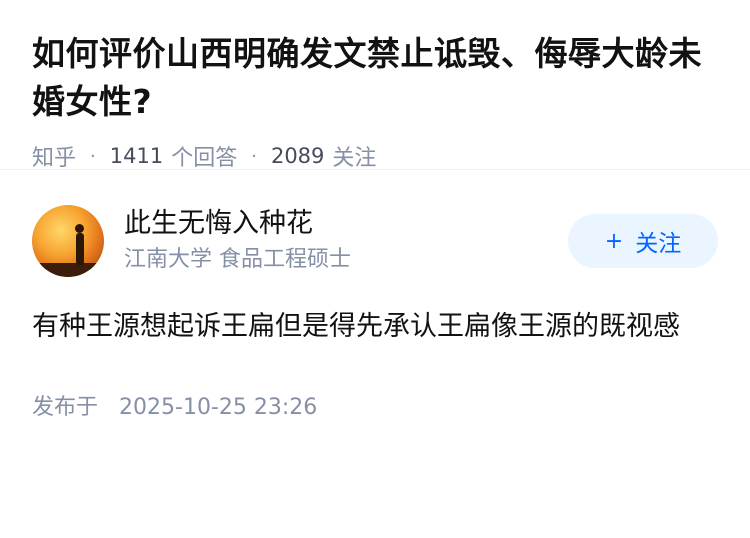  I want to click on author-row: 此生无悔入种花 江南大学 食品工程硕士 + 关注, so click(375, 241).